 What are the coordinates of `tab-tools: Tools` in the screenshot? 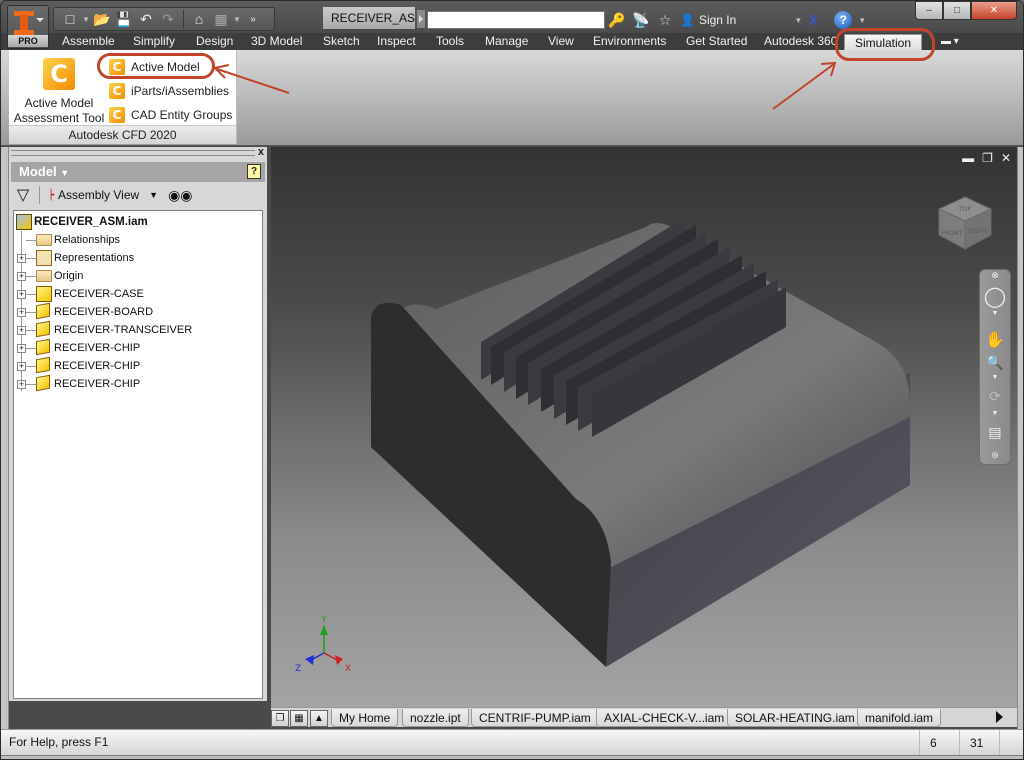 It's located at (450, 41).